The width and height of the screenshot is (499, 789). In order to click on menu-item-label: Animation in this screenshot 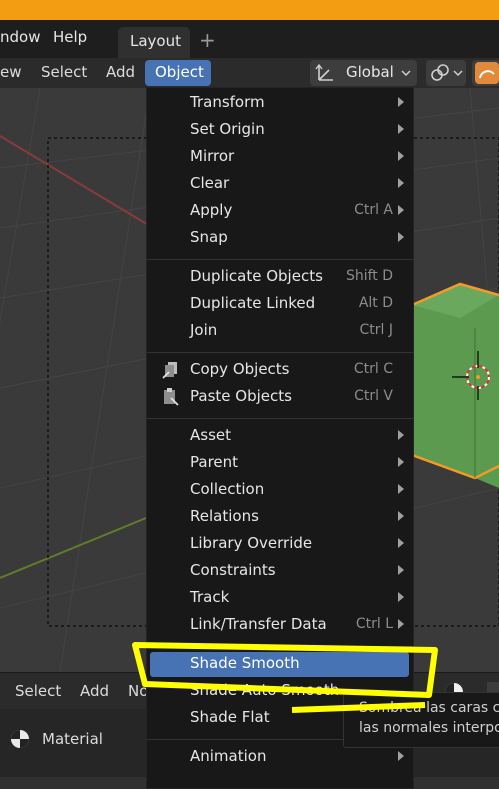, I will do `click(228, 756)`.